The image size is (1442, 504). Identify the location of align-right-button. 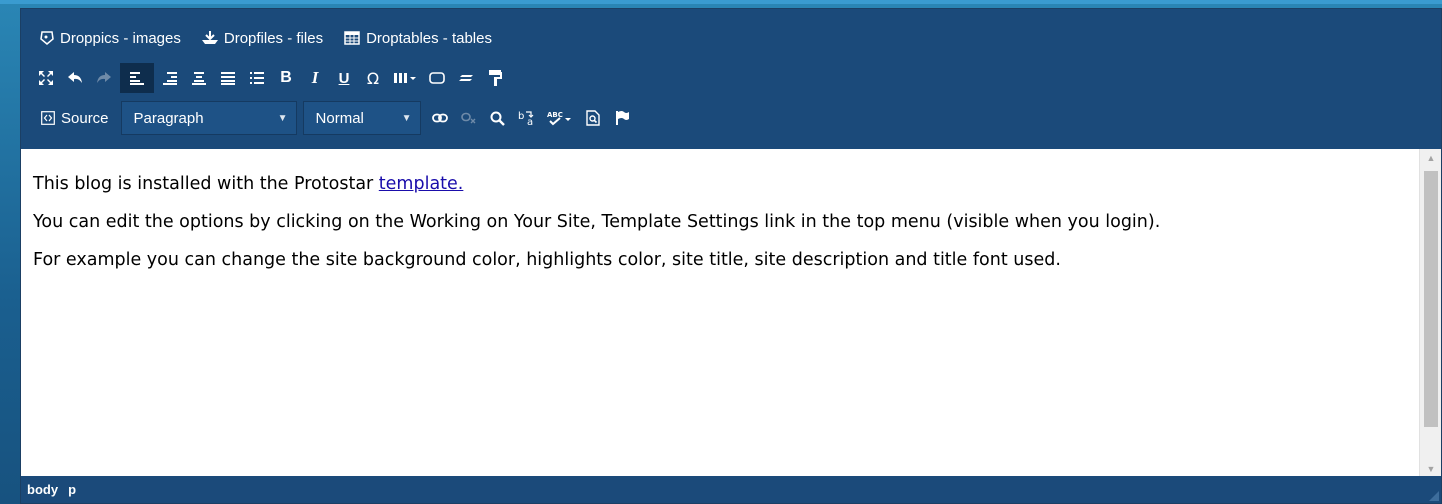
(170, 78).